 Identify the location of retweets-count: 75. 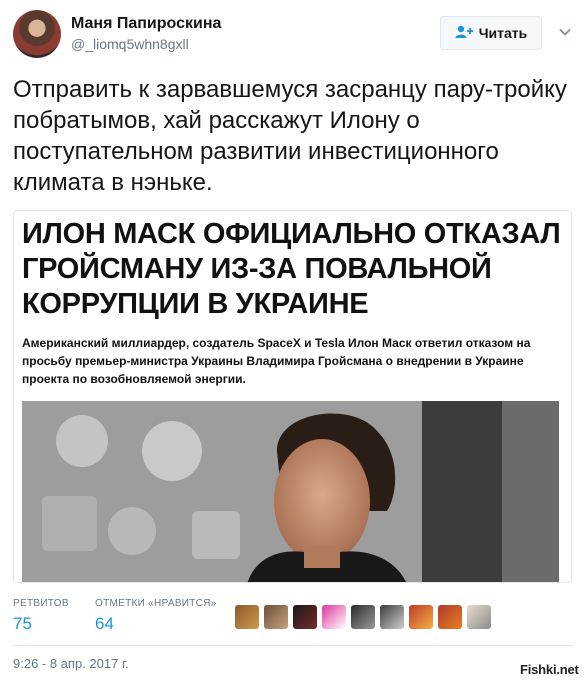
(22, 623).